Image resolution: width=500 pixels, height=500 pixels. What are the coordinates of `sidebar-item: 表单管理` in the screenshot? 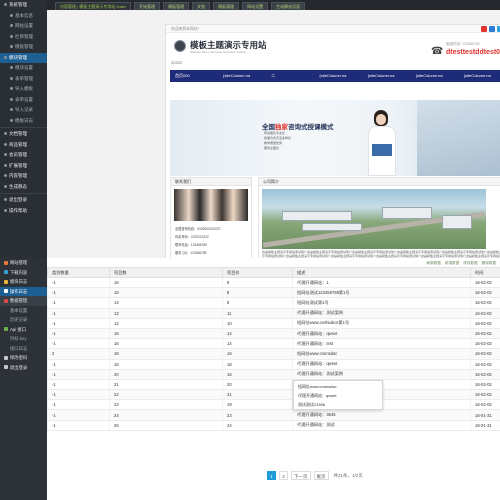 It's located at (23, 79).